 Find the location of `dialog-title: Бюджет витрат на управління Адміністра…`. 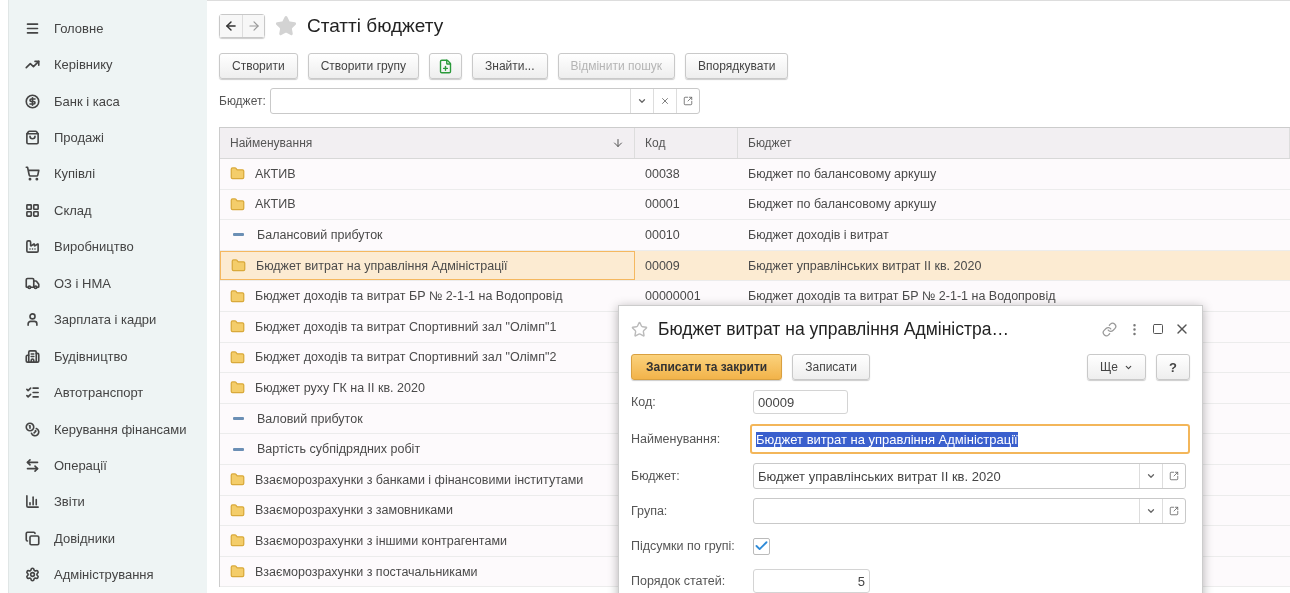

dialog-title: Бюджет витрат на управління Адміністра… is located at coordinates (834, 329).